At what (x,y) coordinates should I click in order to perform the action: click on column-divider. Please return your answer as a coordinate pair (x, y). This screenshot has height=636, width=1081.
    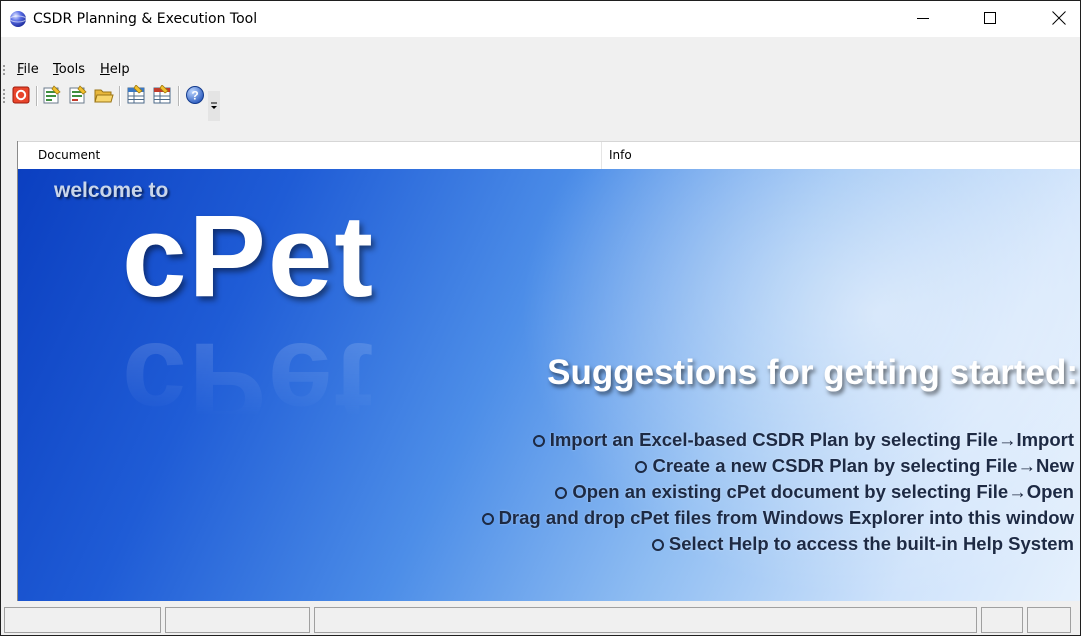
    Looking at the image, I should click on (601, 155).